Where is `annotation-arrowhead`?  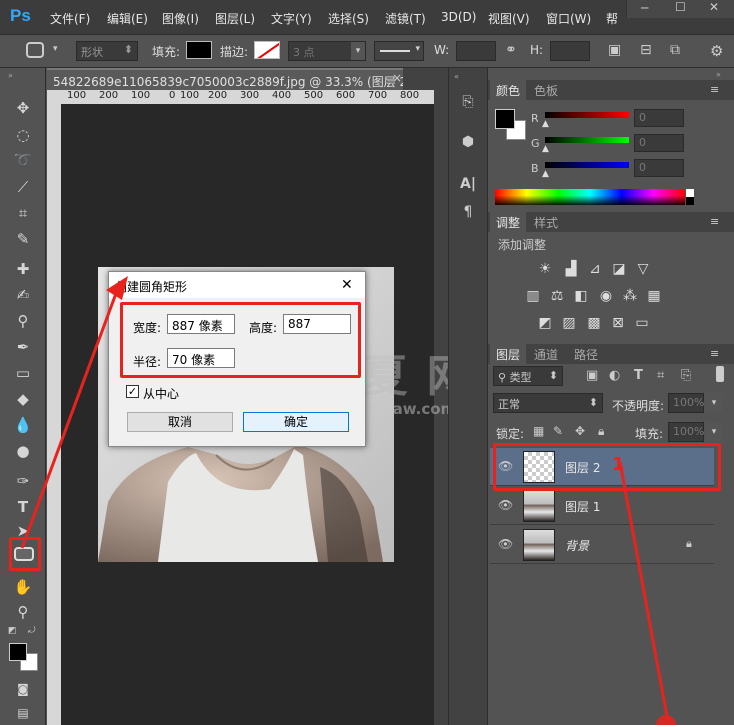
annotation-arrowhead is located at coordinates (117, 288).